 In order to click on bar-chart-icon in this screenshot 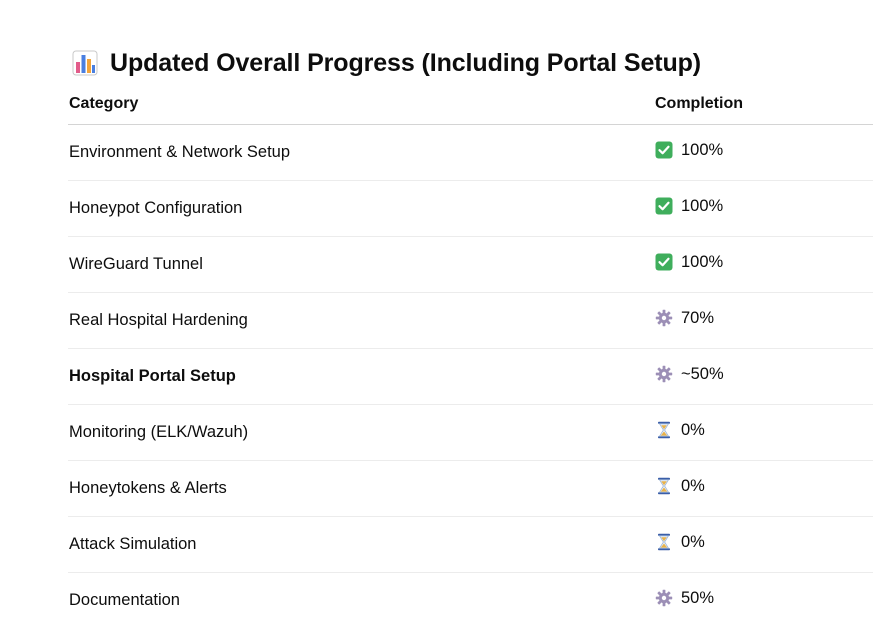, I will do `click(85, 63)`.